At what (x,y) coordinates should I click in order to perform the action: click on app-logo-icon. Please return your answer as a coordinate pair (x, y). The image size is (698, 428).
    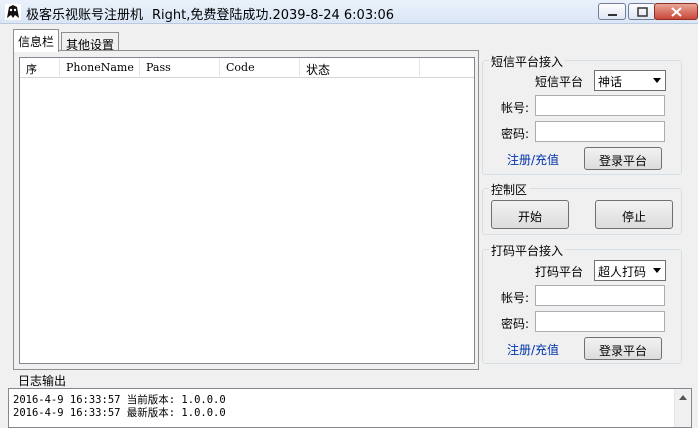
    Looking at the image, I should click on (13, 12).